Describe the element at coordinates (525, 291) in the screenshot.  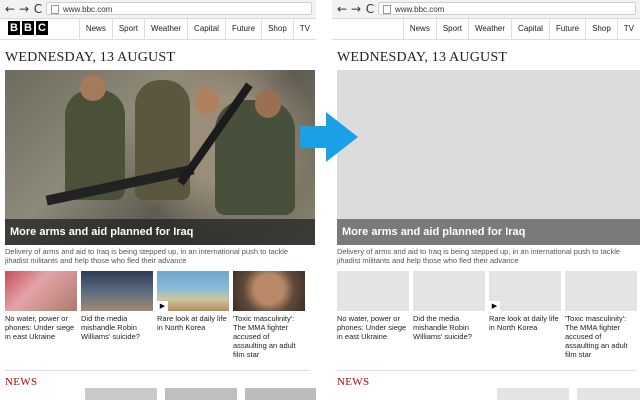
I see `story-image-placeholder: ▶` at that location.